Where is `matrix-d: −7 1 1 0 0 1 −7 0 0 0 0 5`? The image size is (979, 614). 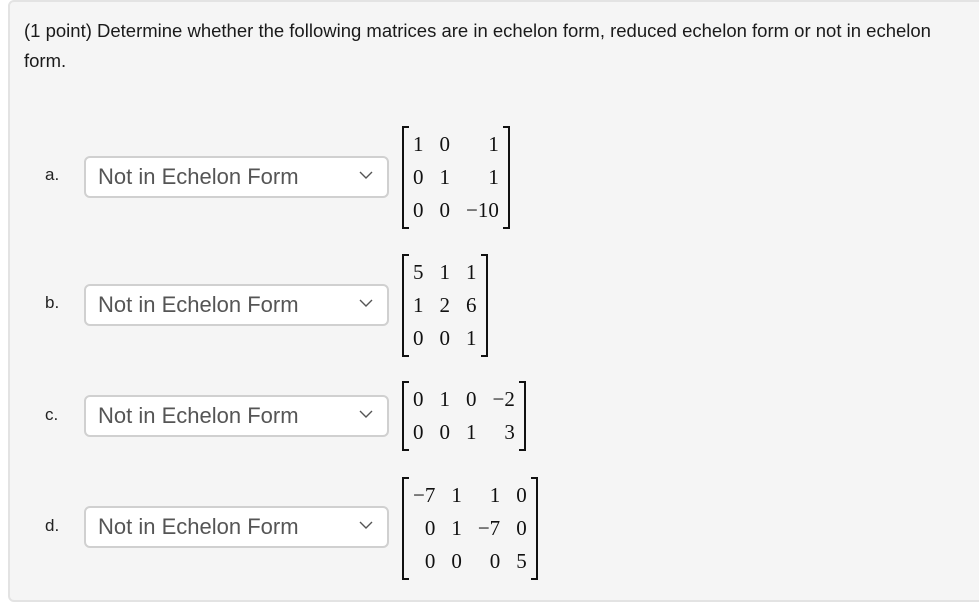 matrix-d: −7 1 1 0 0 1 −7 0 0 0 0 5 is located at coordinates (470, 528).